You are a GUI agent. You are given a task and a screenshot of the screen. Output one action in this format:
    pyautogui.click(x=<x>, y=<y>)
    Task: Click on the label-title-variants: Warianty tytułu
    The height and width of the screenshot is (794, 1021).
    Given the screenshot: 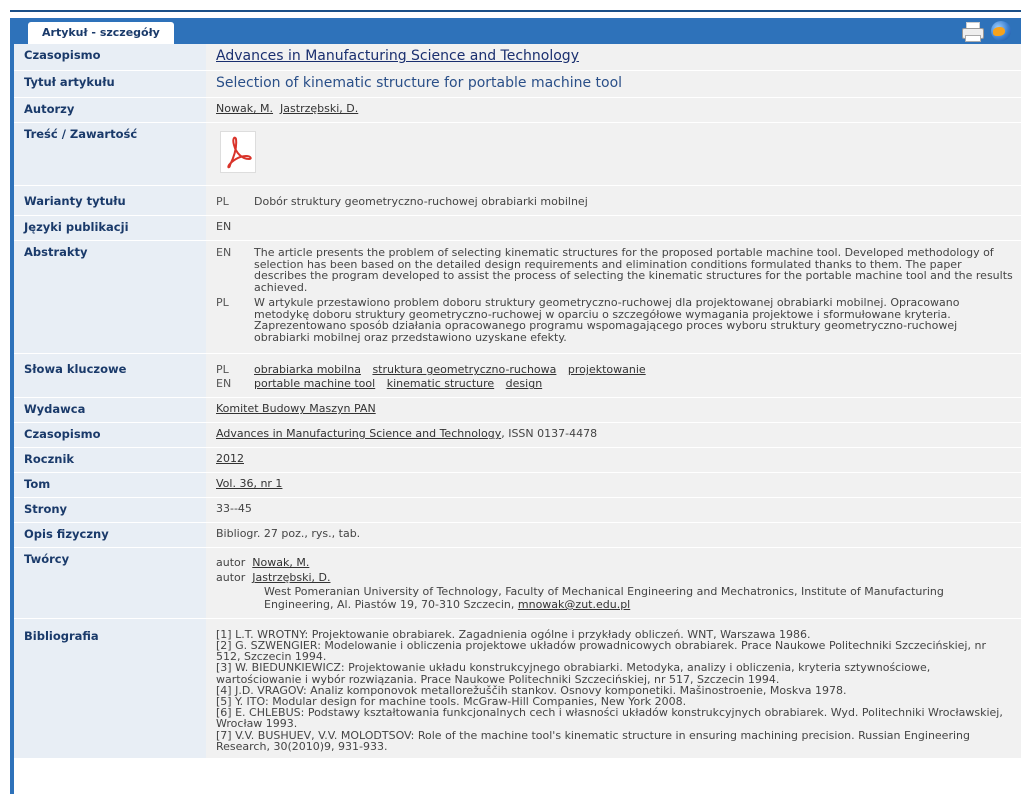 What is the action you would take?
    pyautogui.click(x=110, y=200)
    